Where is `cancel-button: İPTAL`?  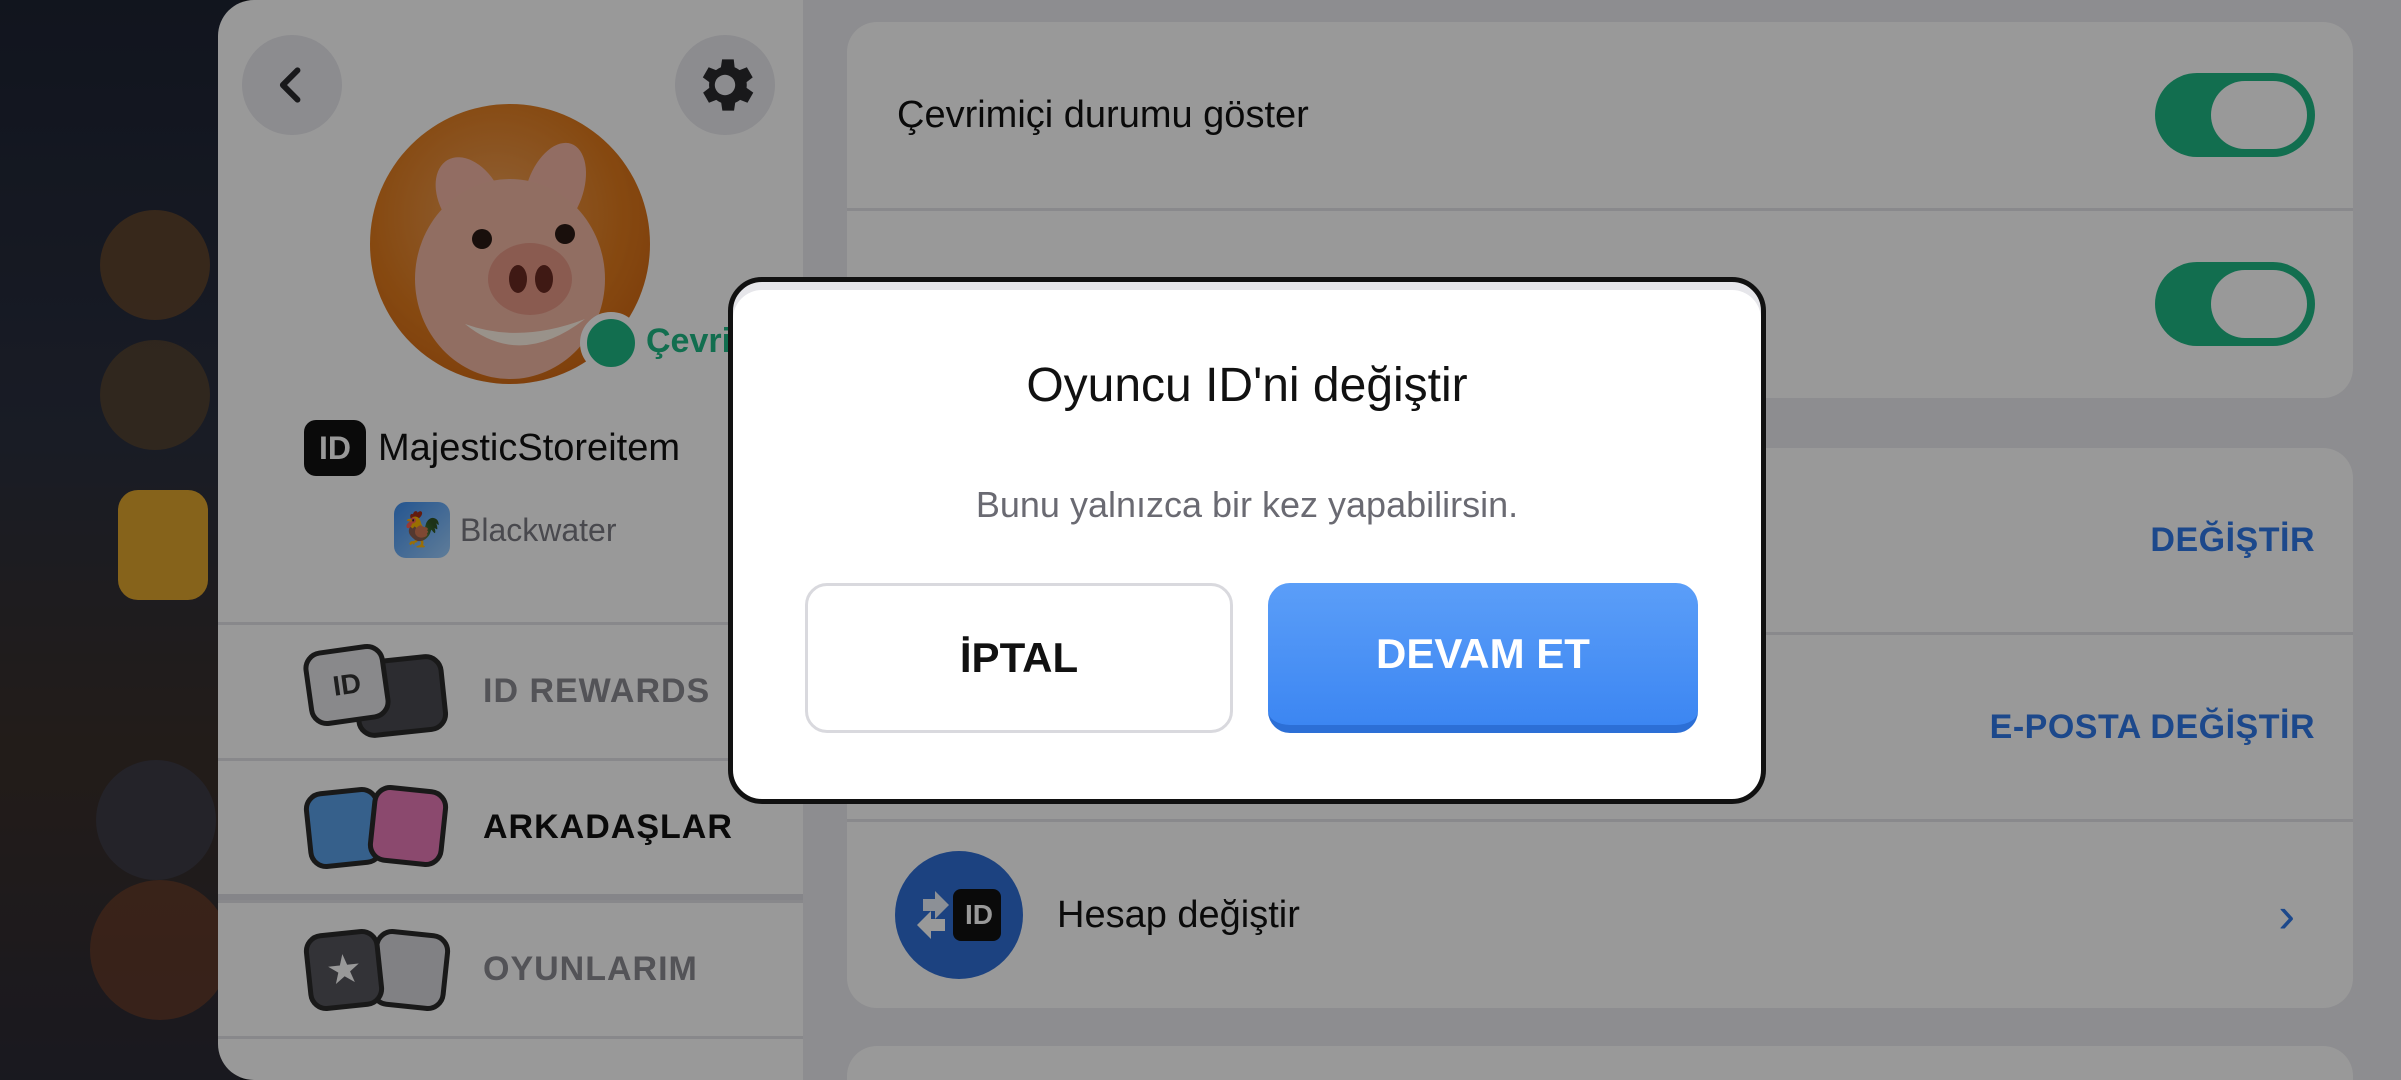
cancel-button: İPTAL is located at coordinates (1019, 658).